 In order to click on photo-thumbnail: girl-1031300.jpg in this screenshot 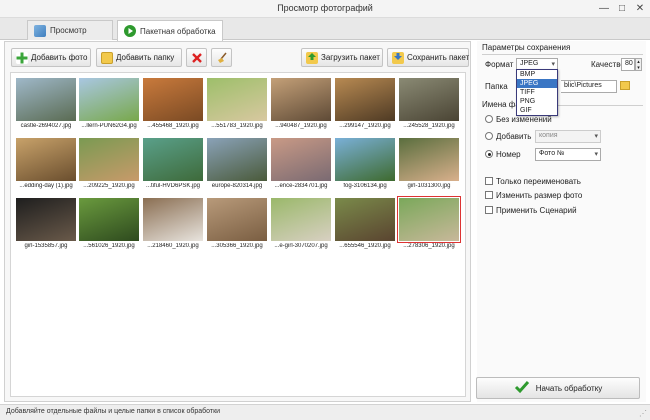, I will do `click(429, 163)`.